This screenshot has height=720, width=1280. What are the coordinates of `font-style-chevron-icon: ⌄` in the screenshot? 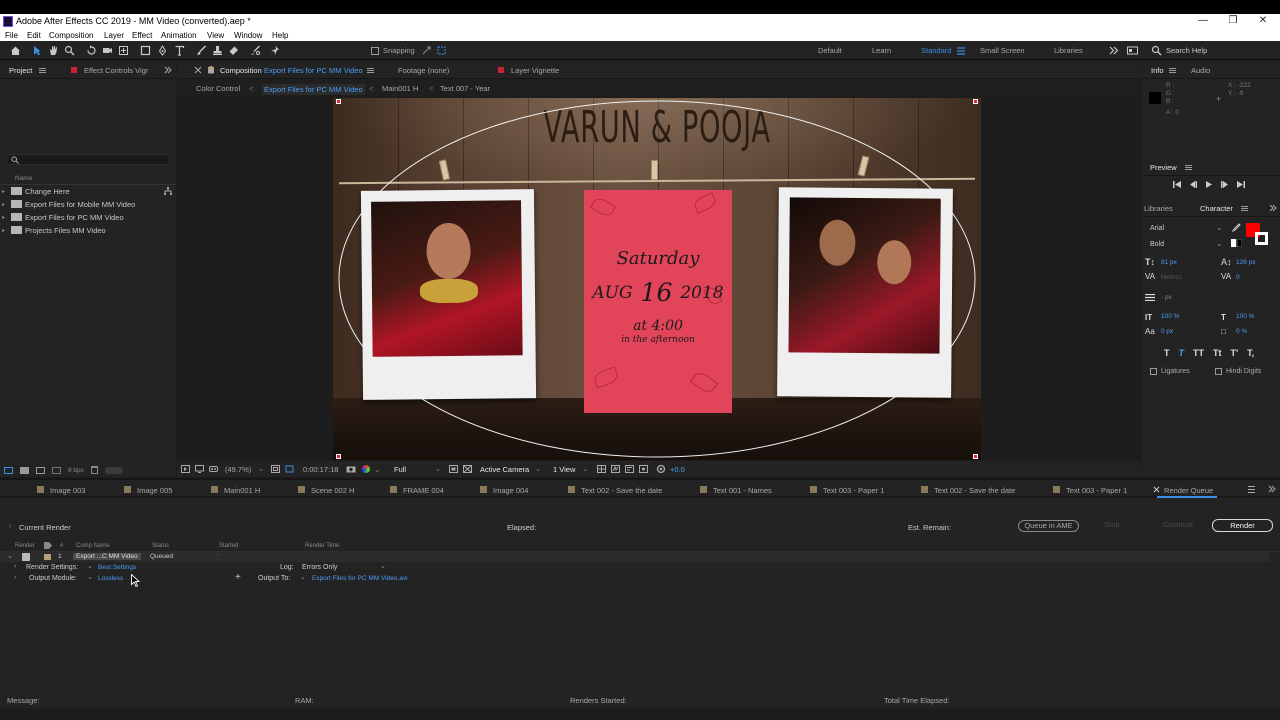 It's located at (1219, 243).